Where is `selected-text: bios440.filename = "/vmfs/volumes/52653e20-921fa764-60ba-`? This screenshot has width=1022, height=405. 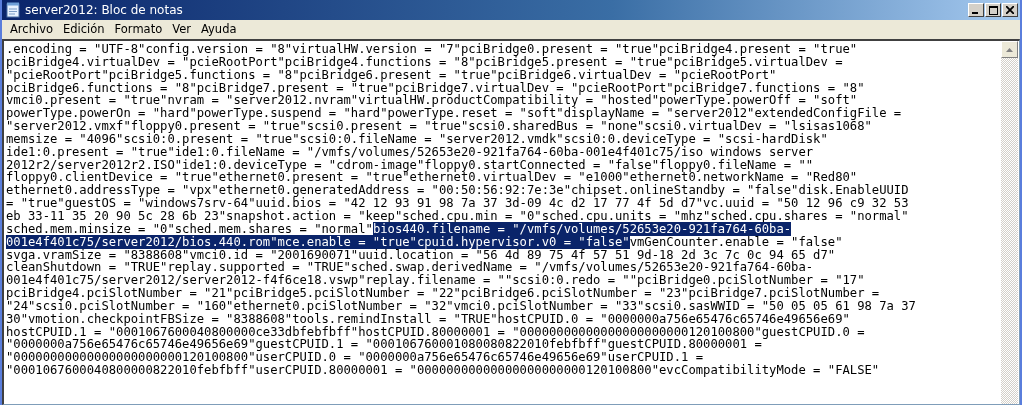 selected-text: bios440.filename = "/vmfs/volumes/52653e20-921fa764-60ba- is located at coordinates (582, 228).